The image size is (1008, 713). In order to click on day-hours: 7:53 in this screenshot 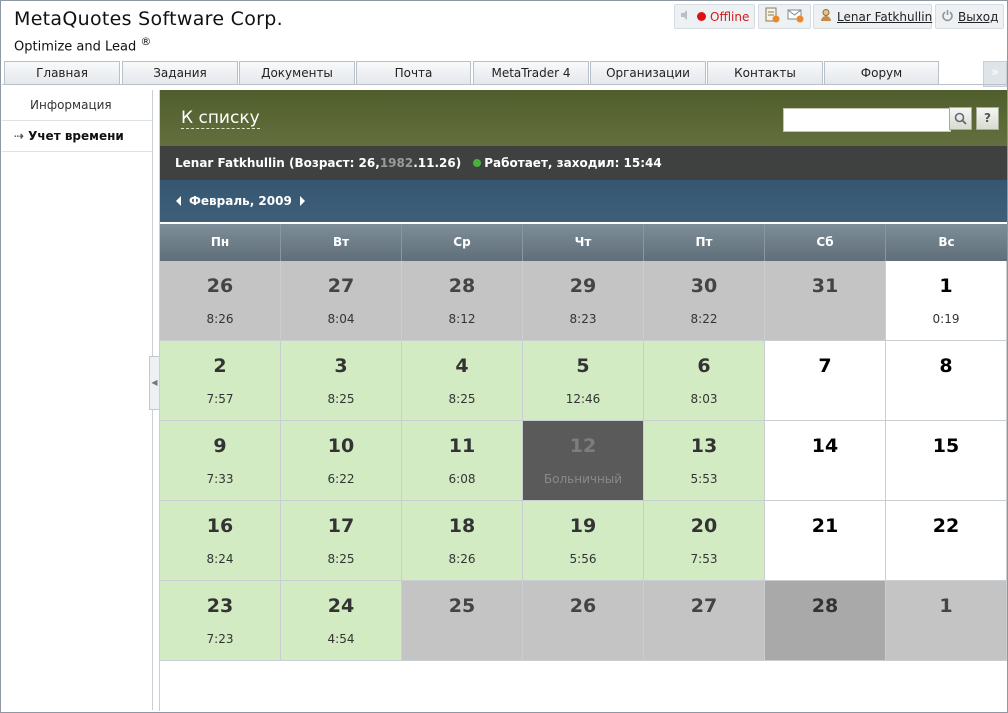, I will do `click(704, 559)`.